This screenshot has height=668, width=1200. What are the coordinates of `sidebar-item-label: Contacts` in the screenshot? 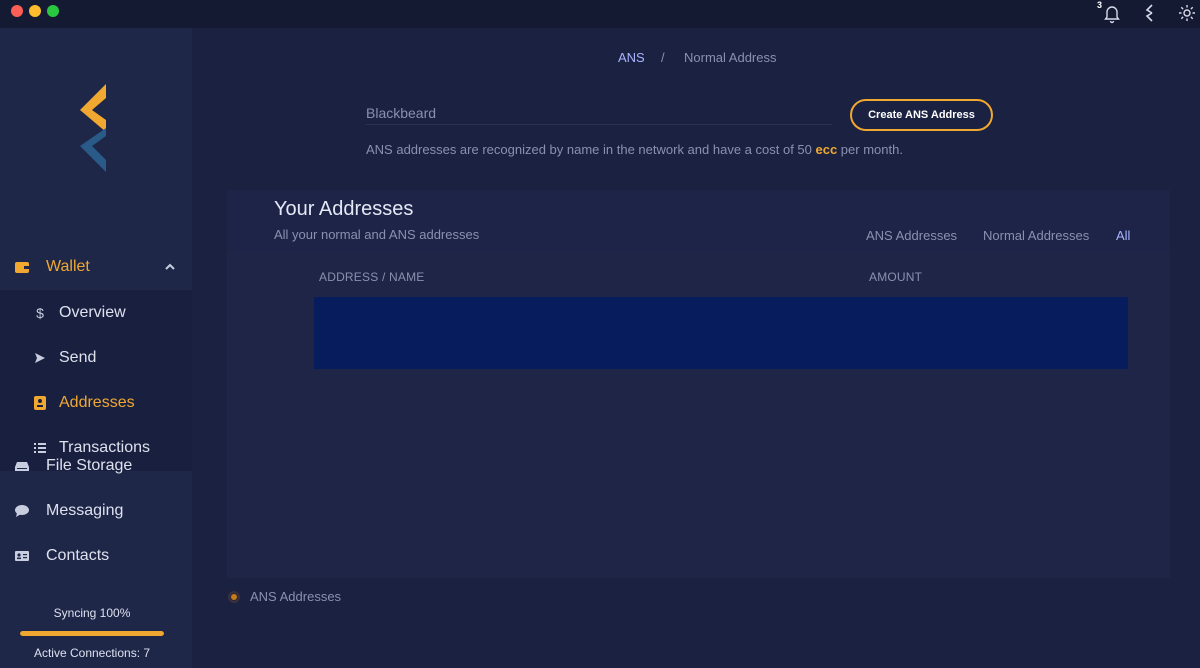 It's located at (78, 555).